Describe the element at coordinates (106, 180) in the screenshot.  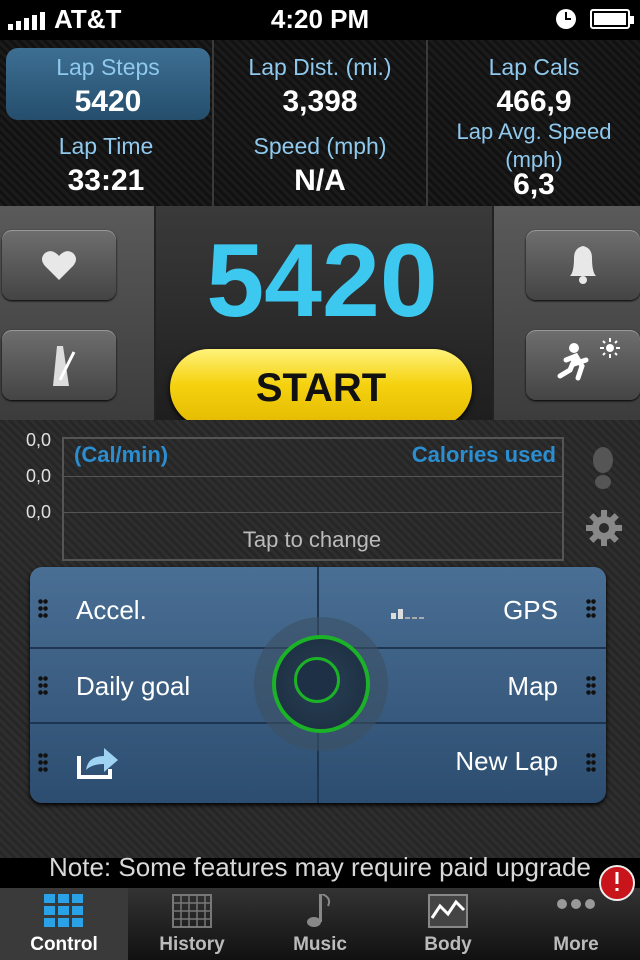
I see `stat-value: 33:21` at that location.